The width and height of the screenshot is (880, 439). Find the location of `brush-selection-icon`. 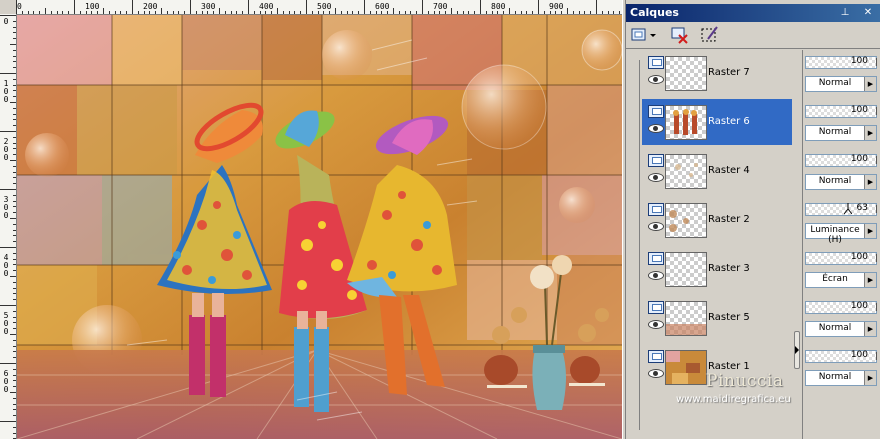

brush-selection-icon is located at coordinates (709, 34).